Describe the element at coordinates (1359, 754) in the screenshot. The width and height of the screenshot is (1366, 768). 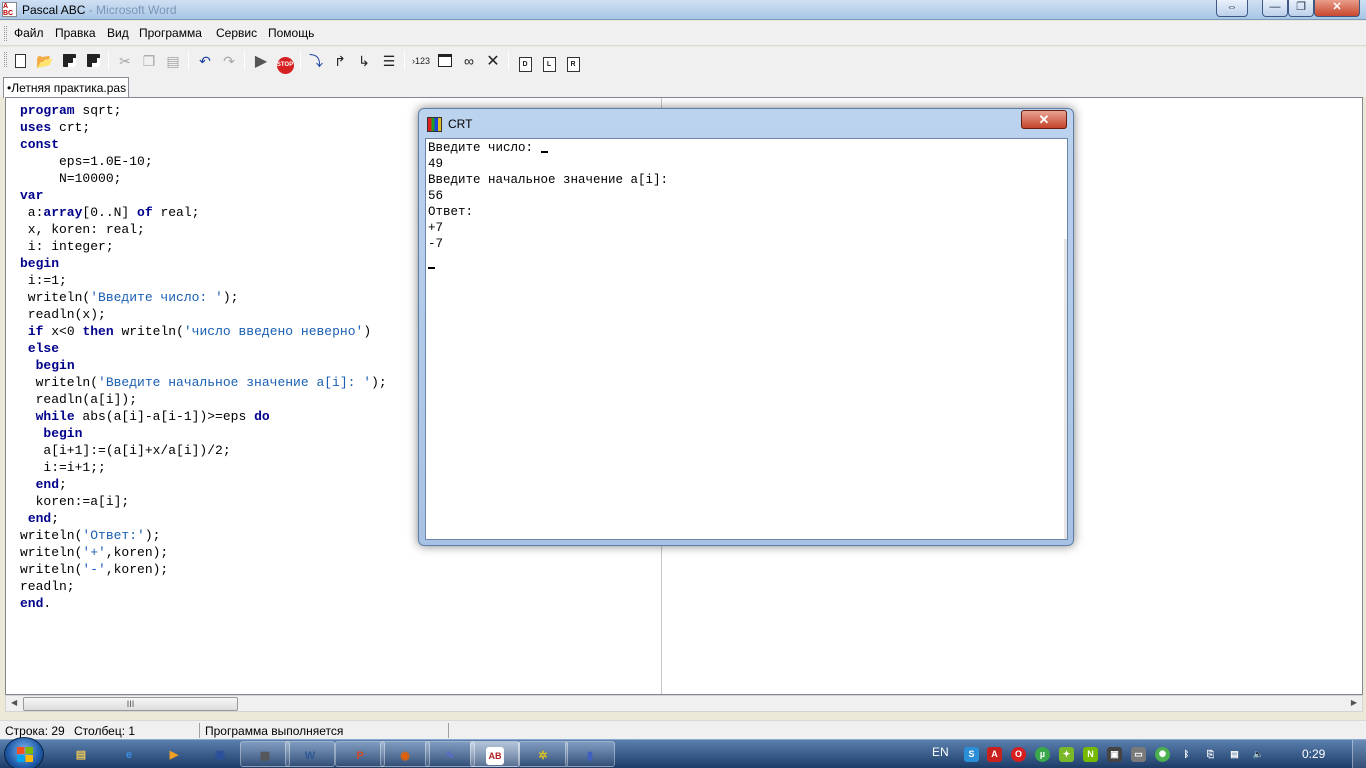
I see `show-desktop-button` at that location.